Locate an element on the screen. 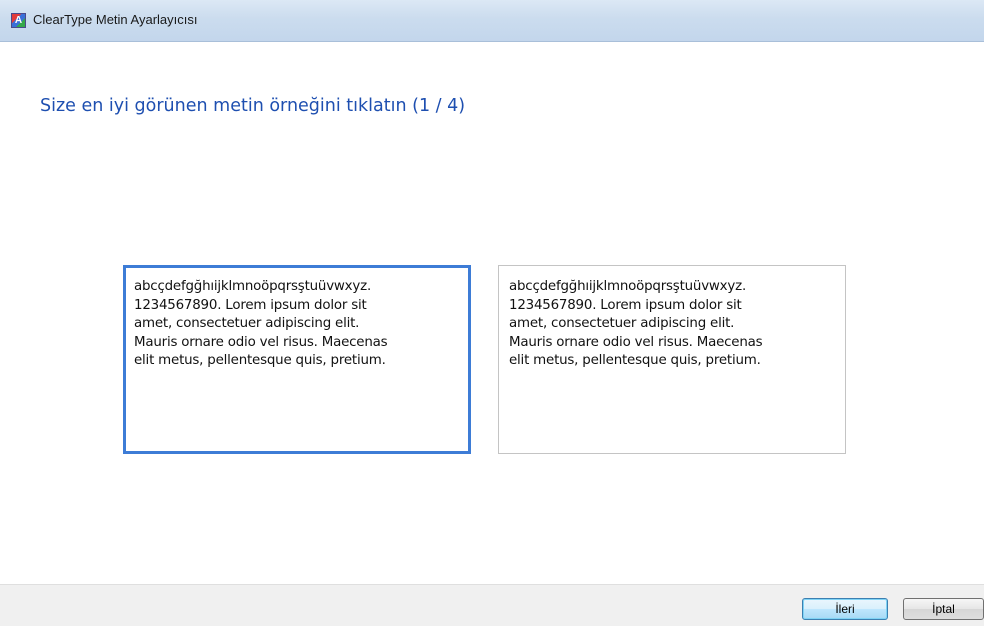 The height and width of the screenshot is (626, 984). sample-2-line-2: 1234567890. Lorem ipsum dolor sit is located at coordinates (625, 305).